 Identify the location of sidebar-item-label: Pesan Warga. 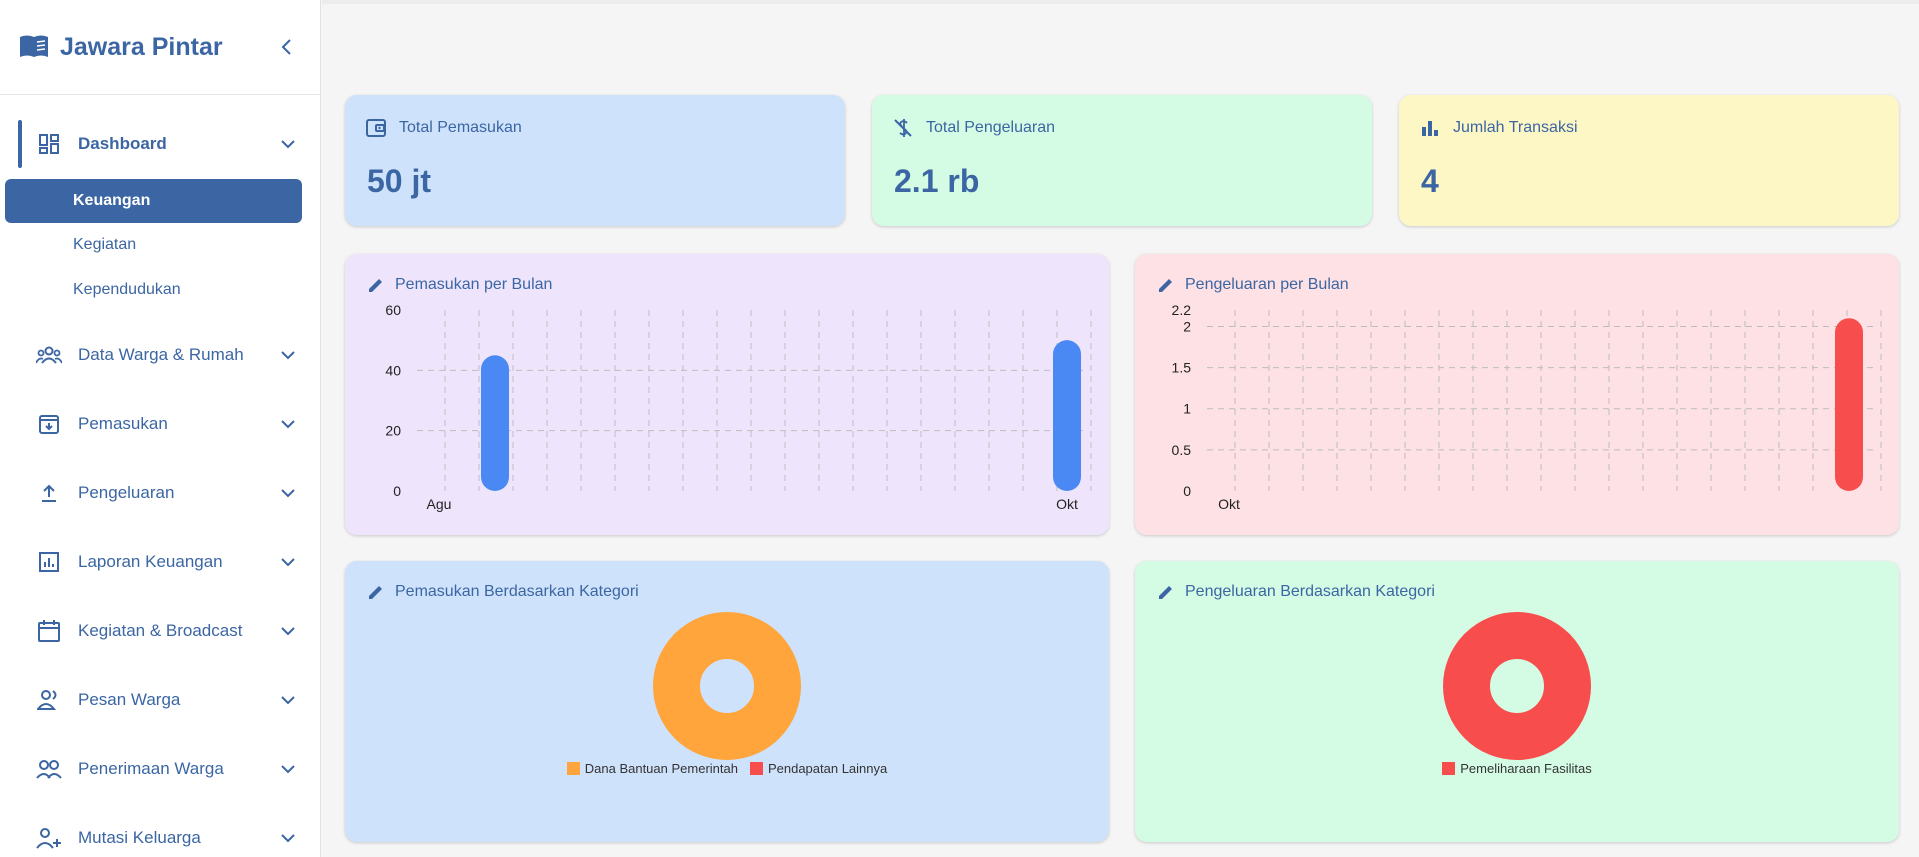
(129, 699).